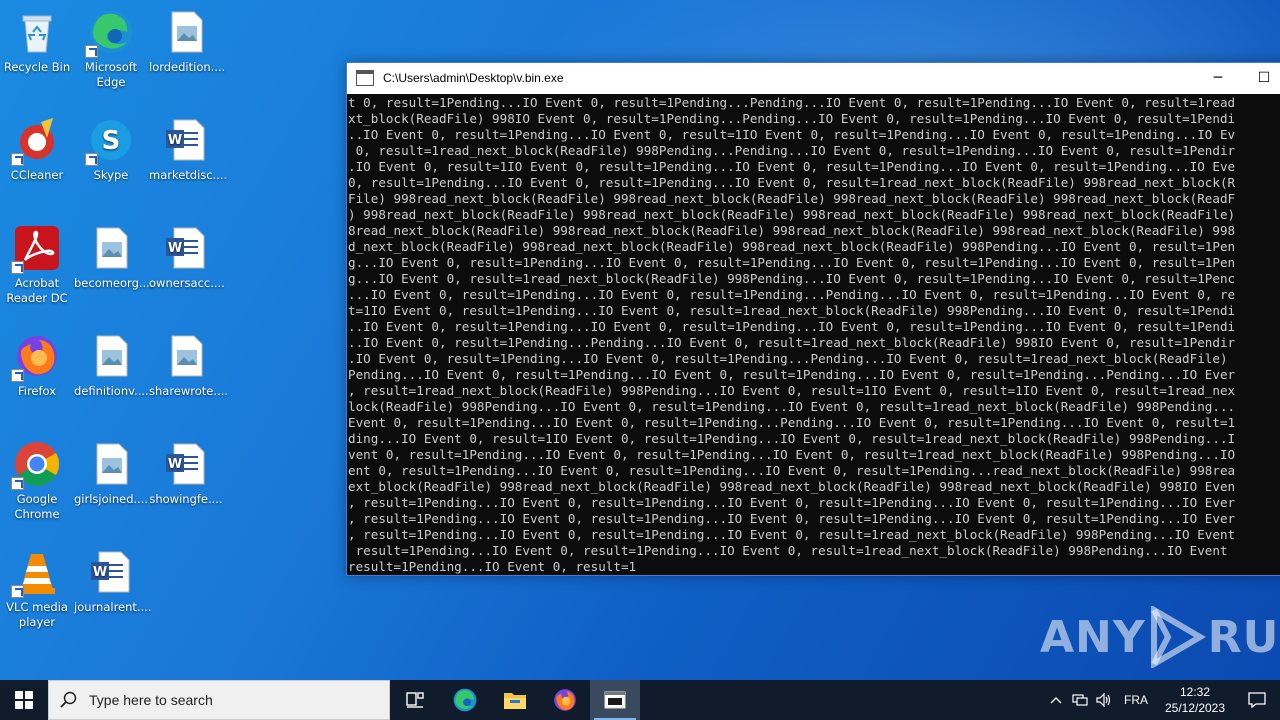 The image size is (1280, 720). Describe the element at coordinates (1104, 700) in the screenshot. I see `volume-button` at that location.